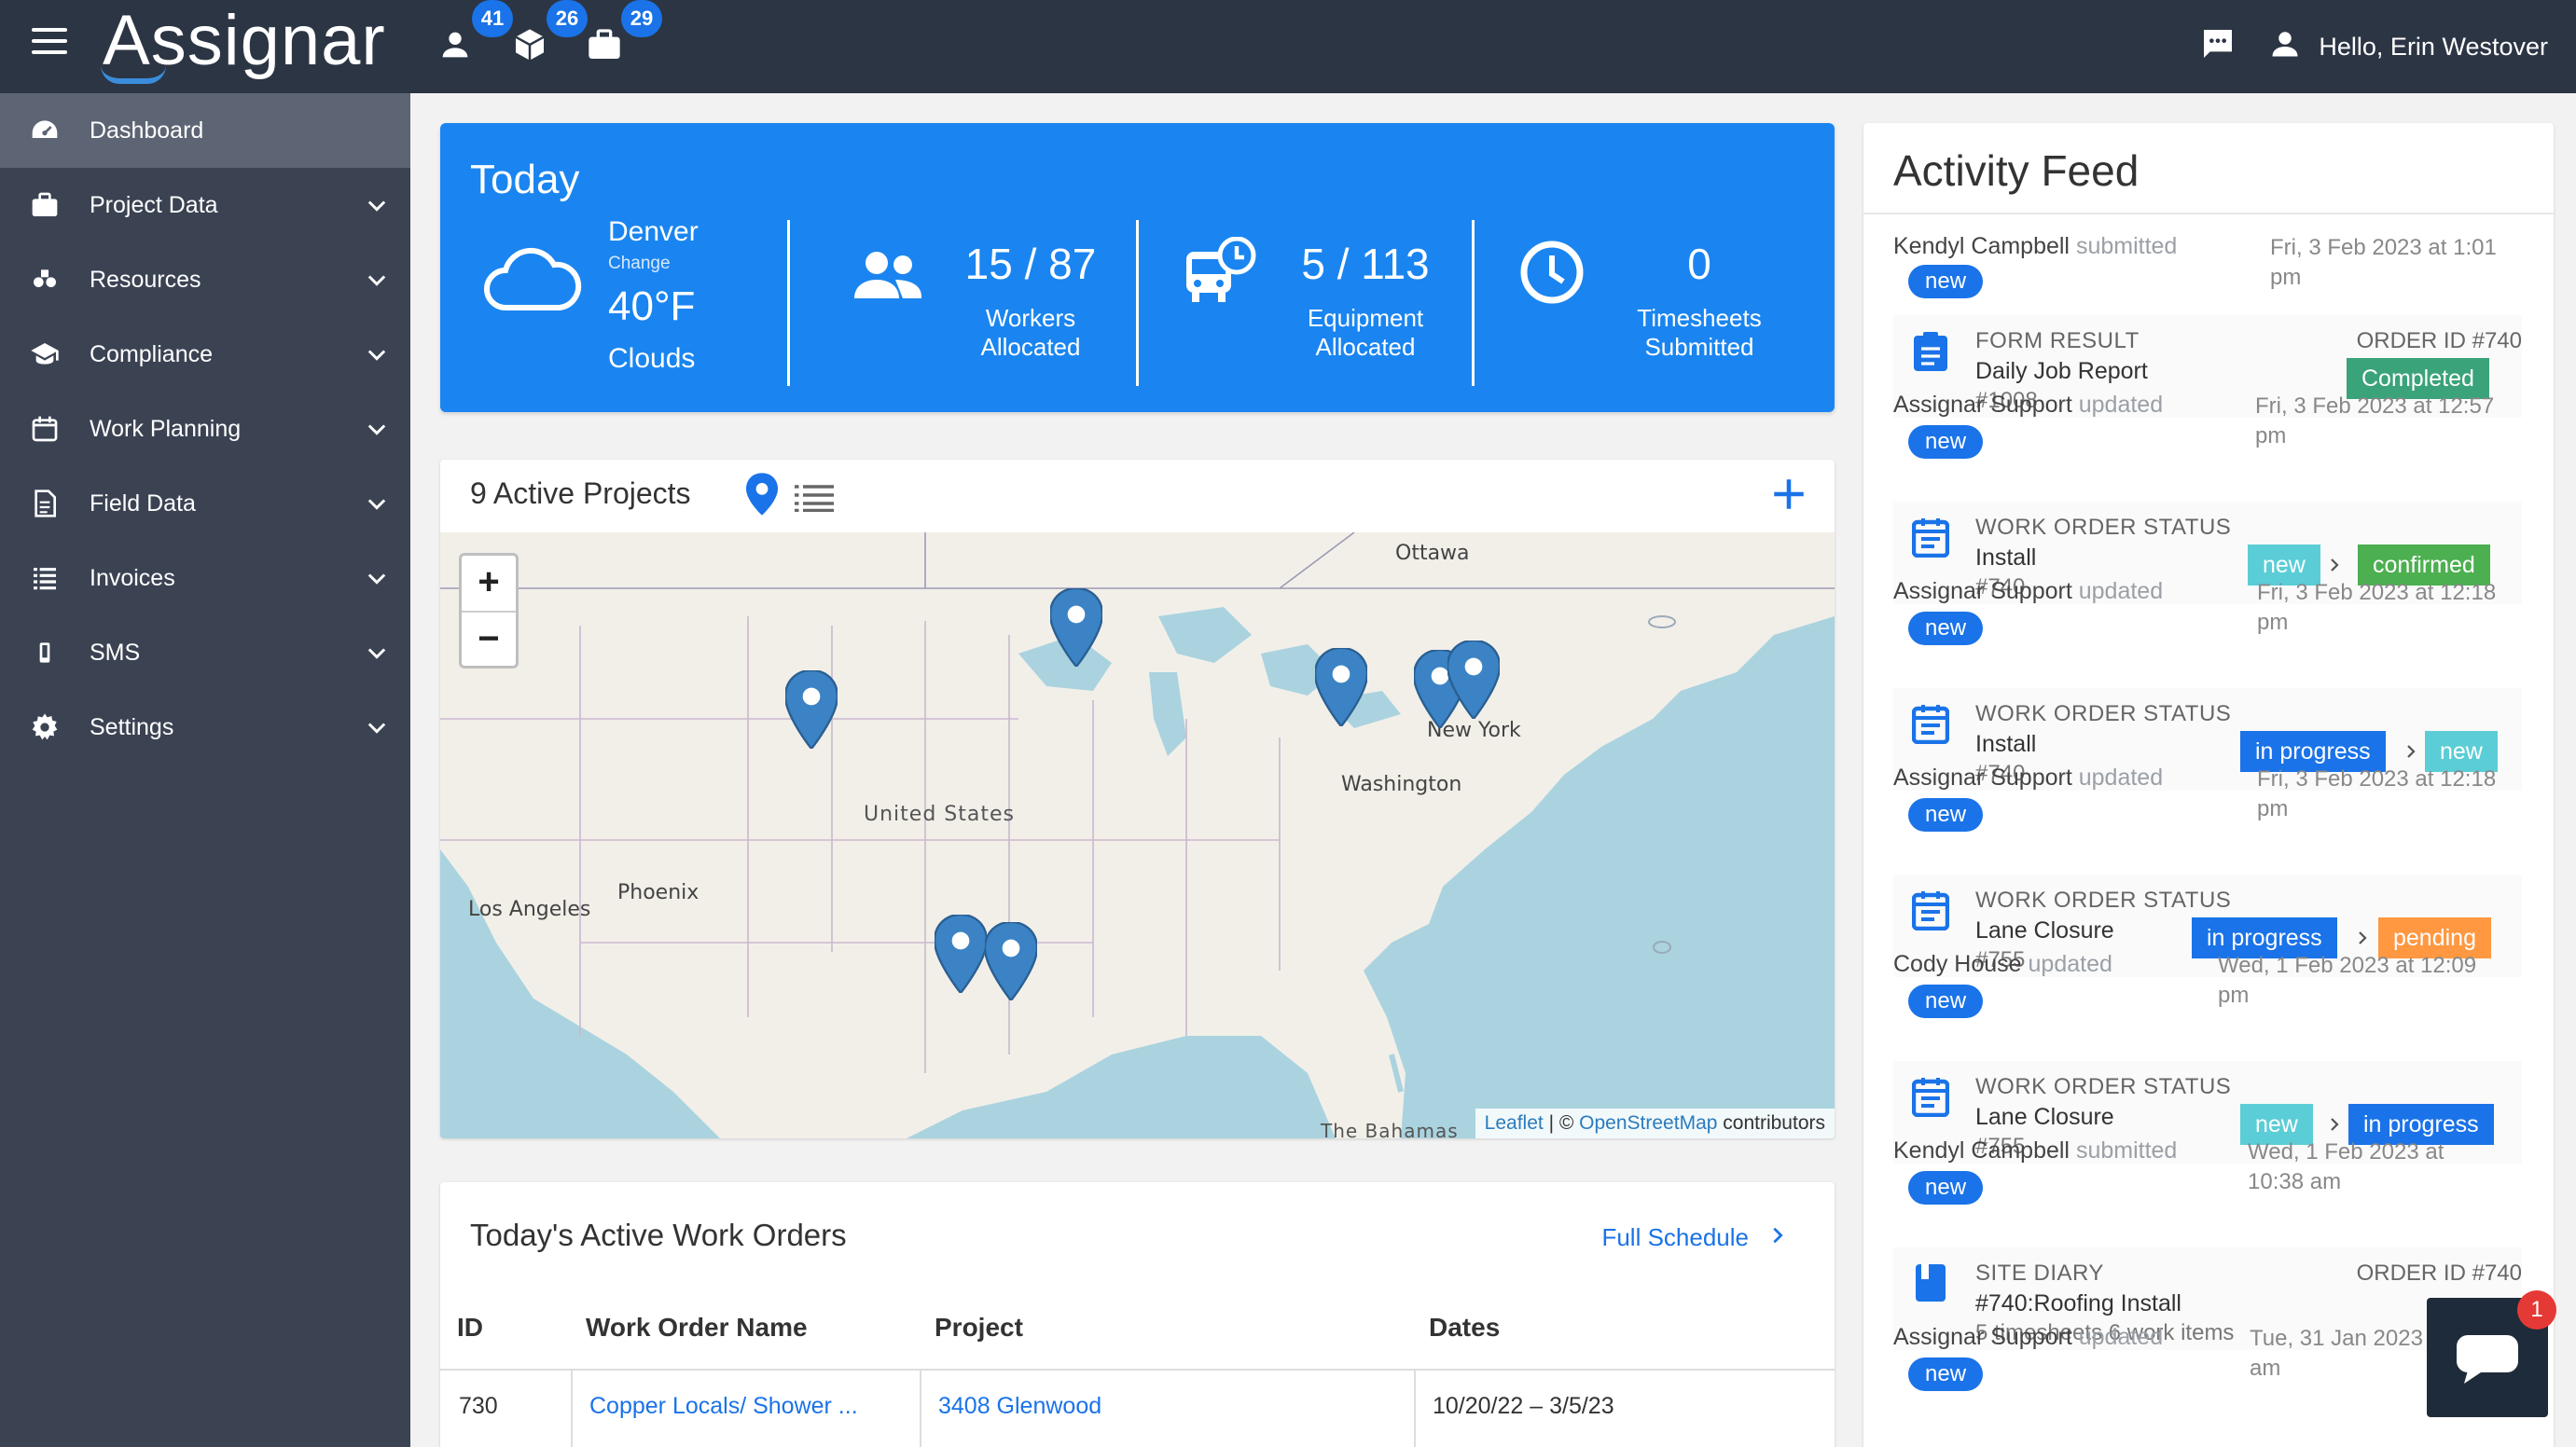 The height and width of the screenshot is (1447, 2576). What do you see at coordinates (2536, 1310) in the screenshot?
I see `chat-unread-badge: 1` at bounding box center [2536, 1310].